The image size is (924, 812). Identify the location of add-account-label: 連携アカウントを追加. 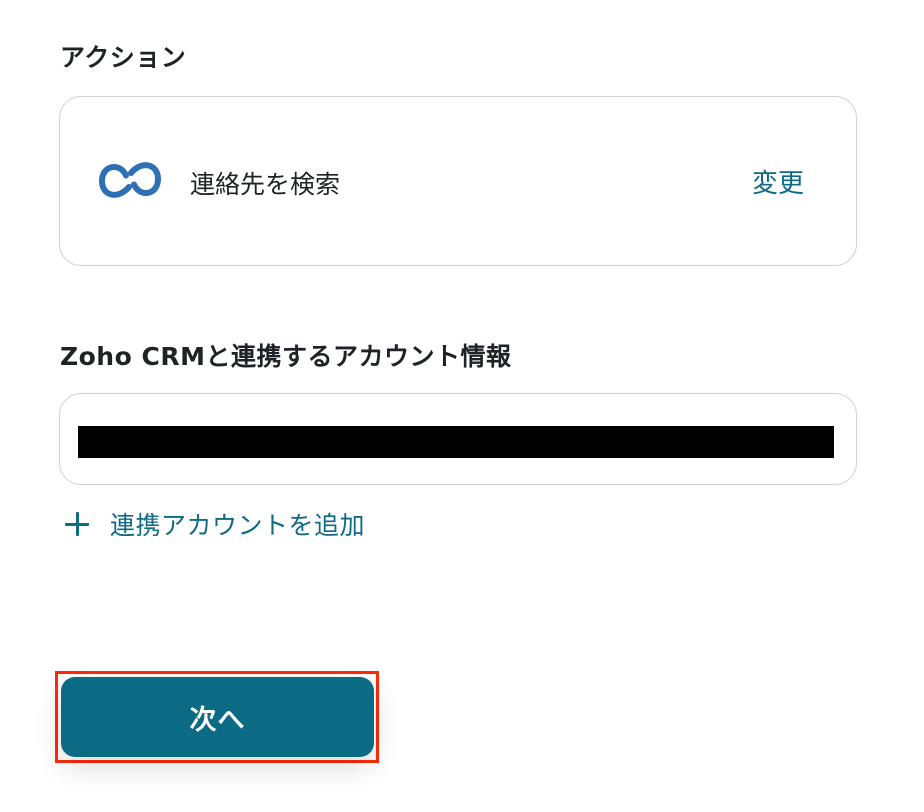
(238, 525).